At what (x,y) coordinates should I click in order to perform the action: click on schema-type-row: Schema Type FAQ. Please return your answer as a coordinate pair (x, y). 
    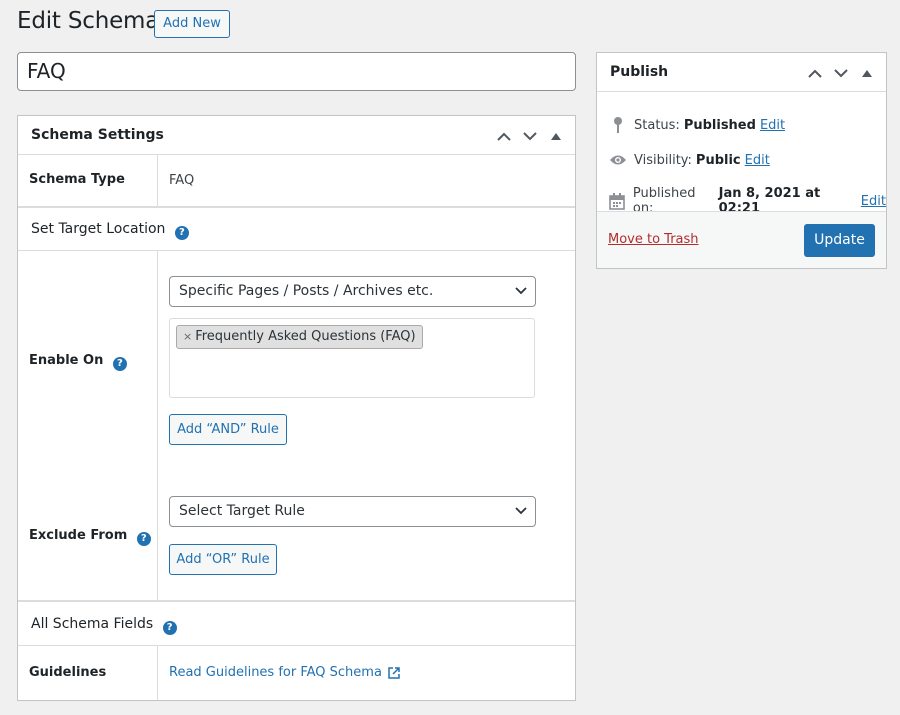
    Looking at the image, I should click on (296, 181).